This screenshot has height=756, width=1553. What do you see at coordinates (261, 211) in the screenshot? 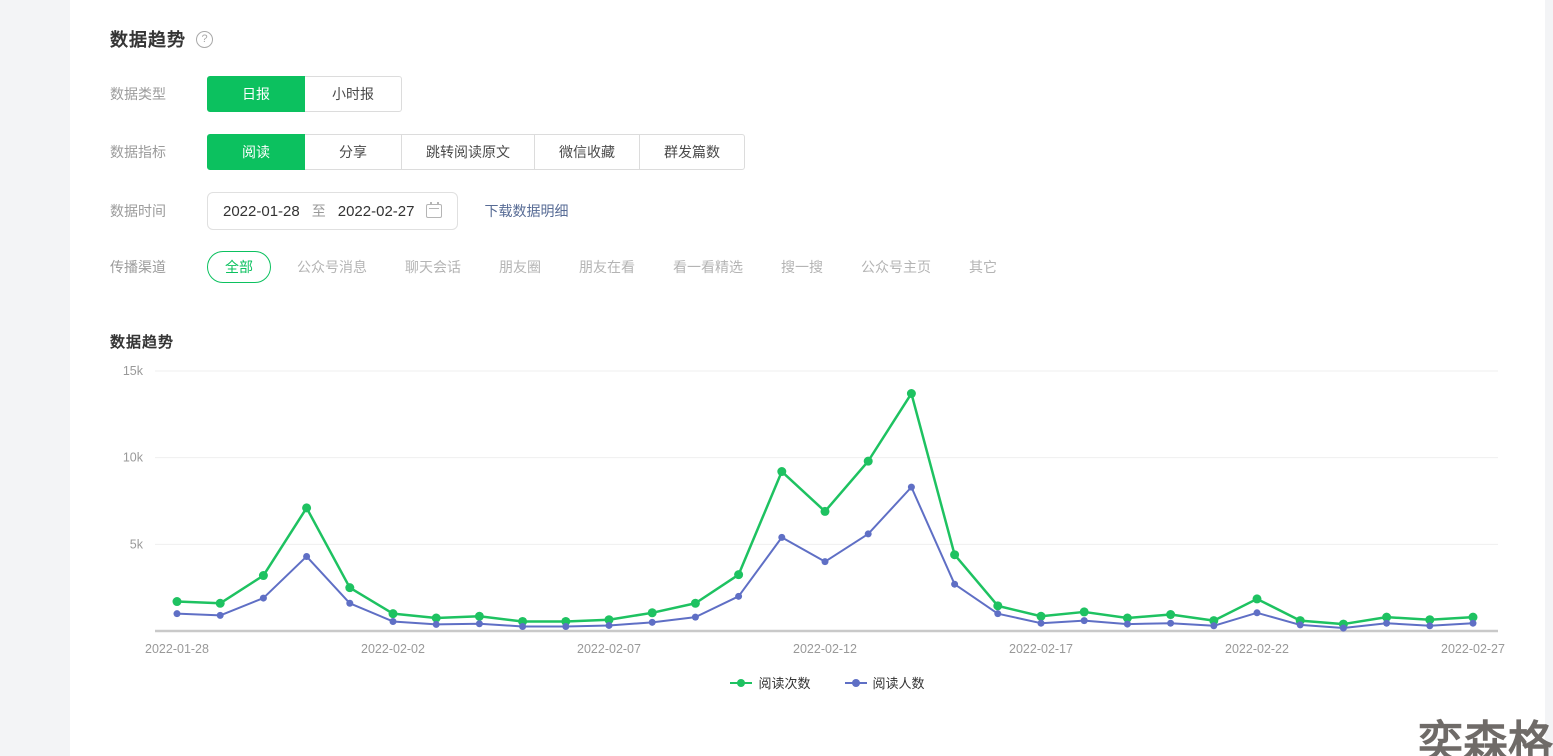
I see `date-start: 2022-01-28` at bounding box center [261, 211].